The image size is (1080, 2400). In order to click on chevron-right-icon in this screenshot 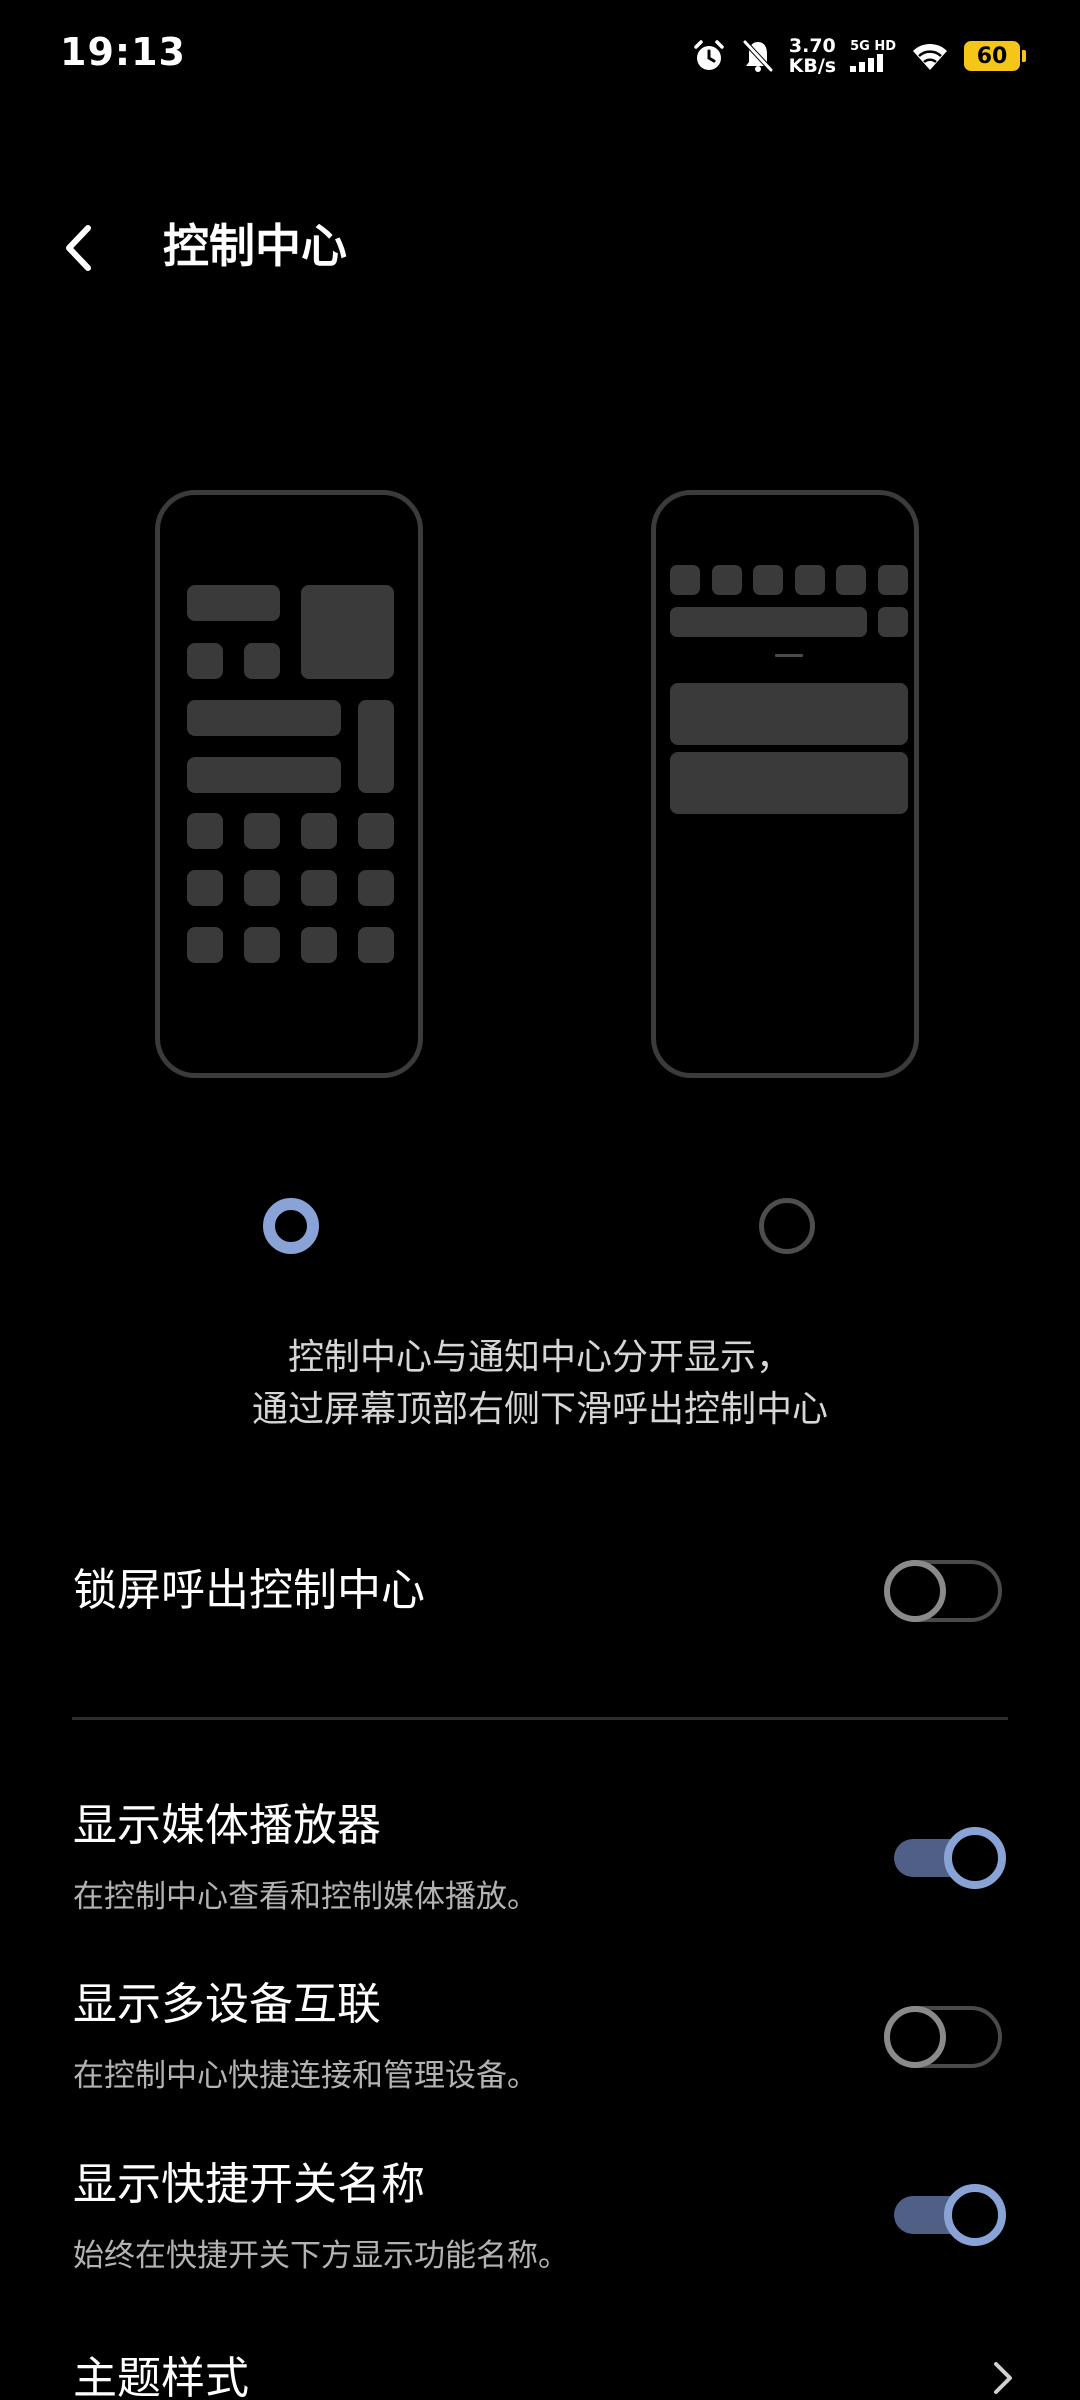, I will do `click(1003, 2378)`.